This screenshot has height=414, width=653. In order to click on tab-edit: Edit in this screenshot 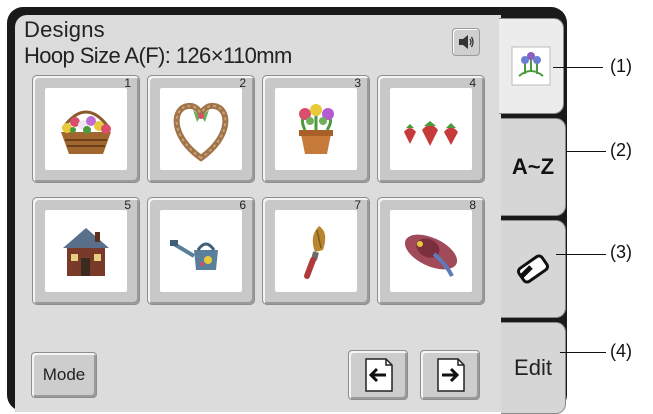, I will do `click(533, 368)`.